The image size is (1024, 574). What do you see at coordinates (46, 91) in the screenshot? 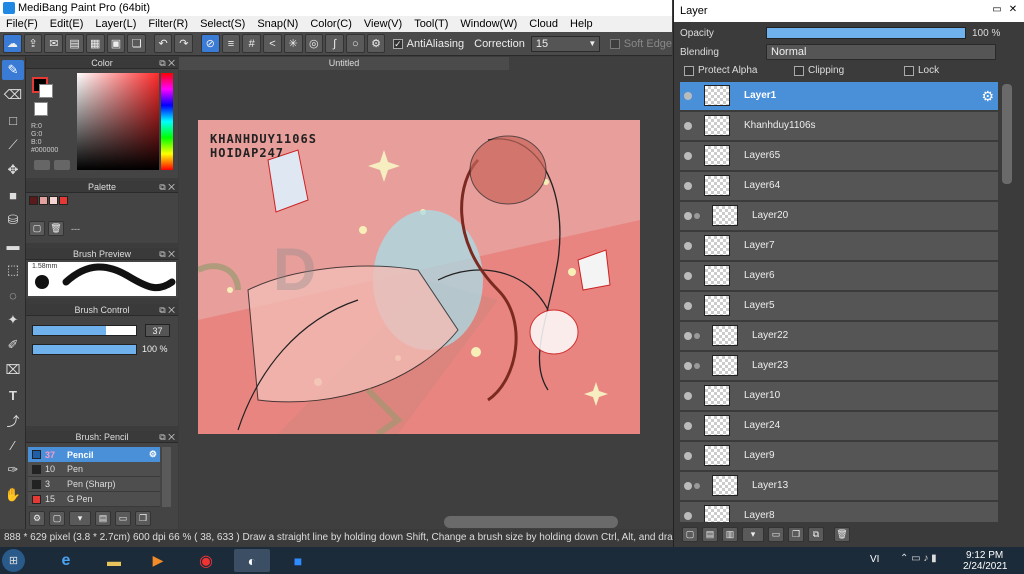
I see `back-color-swatch` at bounding box center [46, 91].